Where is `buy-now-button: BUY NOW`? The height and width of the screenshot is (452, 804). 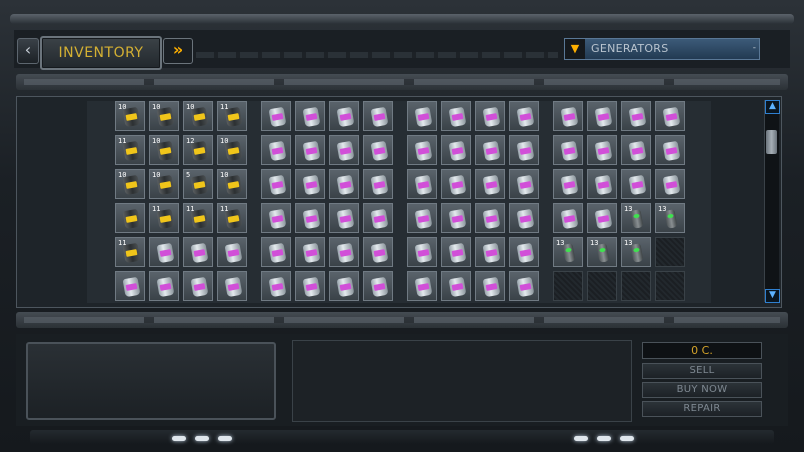 buy-now-button: BUY NOW is located at coordinates (702, 390).